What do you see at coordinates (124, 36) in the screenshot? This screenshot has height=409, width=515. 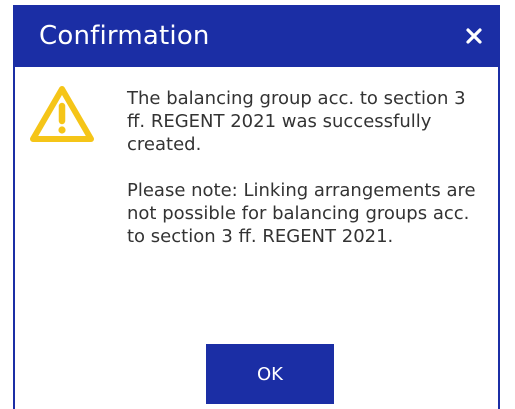 I see `dialog-title: Confirmation` at bounding box center [124, 36].